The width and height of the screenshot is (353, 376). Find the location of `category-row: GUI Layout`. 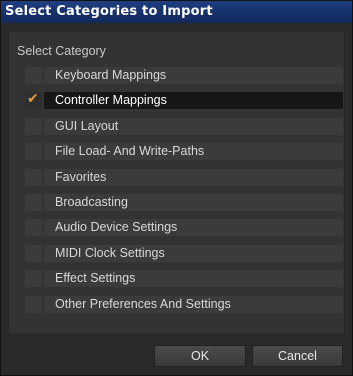

category-row: GUI Layout is located at coordinates (184, 126).